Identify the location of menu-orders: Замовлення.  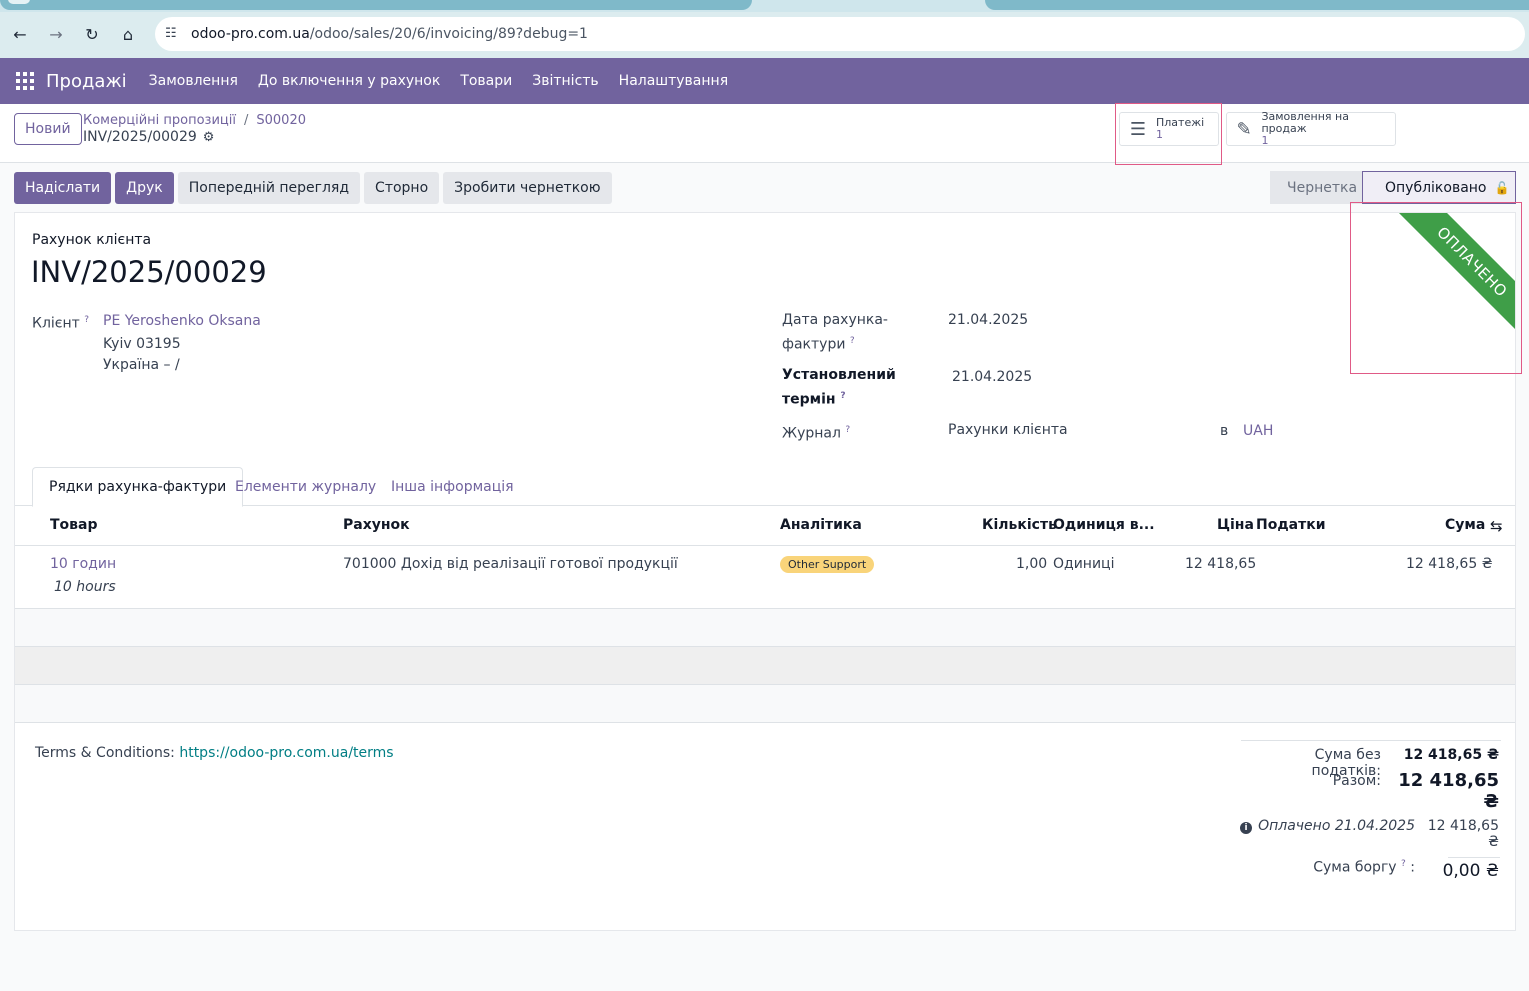
(193, 81).